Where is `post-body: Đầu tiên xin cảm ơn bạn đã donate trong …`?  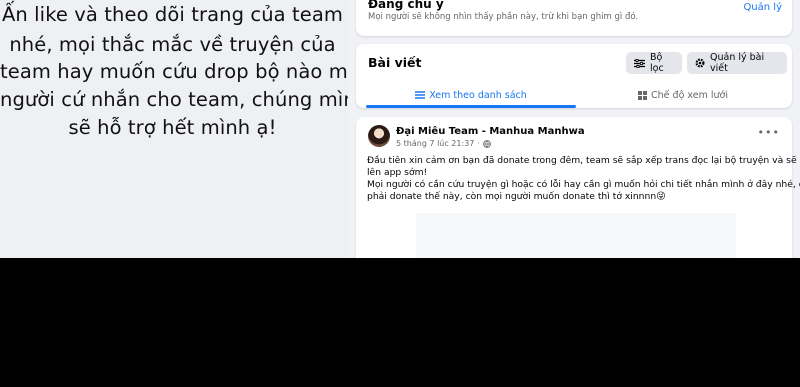
post-body: Đầu tiên xin cảm ơn bạn đã donate trong … is located at coordinates (583, 179).